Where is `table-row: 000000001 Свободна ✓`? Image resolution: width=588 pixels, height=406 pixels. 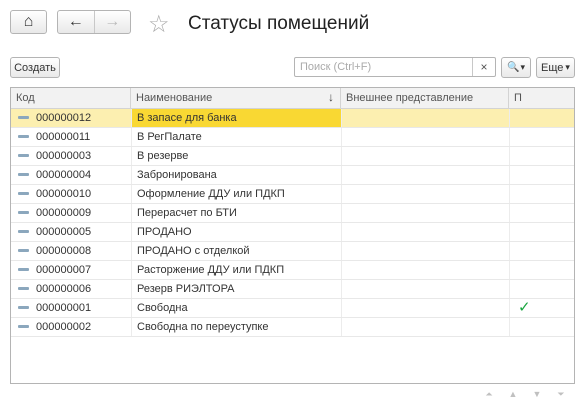
table-row: 000000001 Свободна ✓ is located at coordinates (292, 308).